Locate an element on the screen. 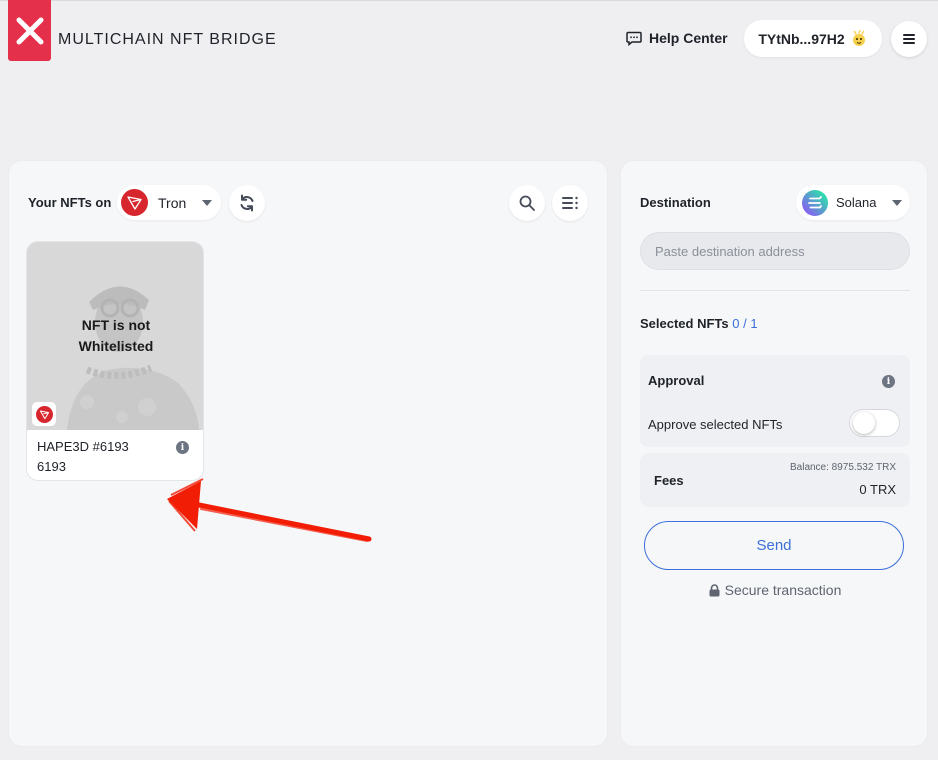  wallet-address: TYtNb...97H2 is located at coordinates (801, 38).